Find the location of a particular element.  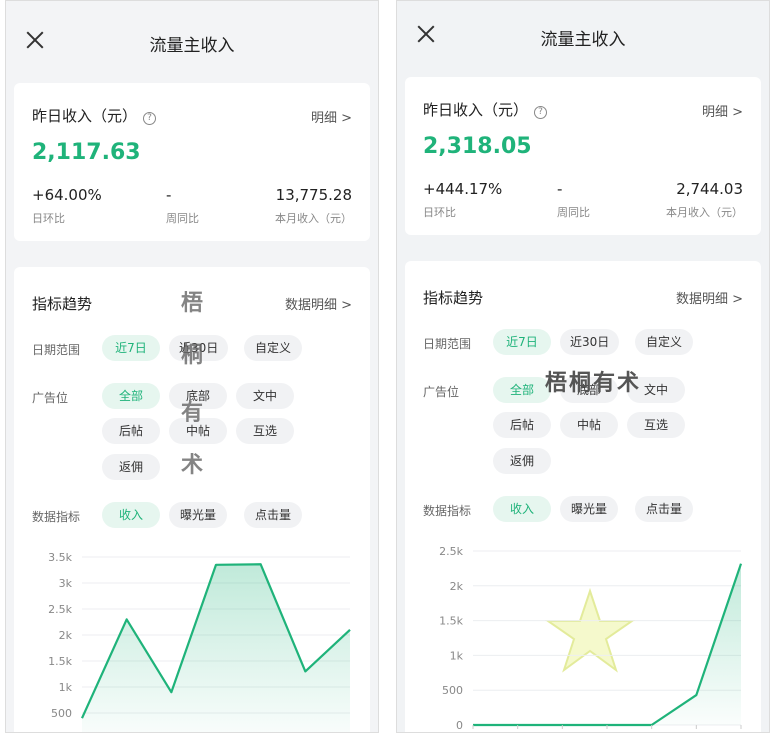

stat-month-income: 2,744.03 本月收入（元） is located at coordinates (704, 200).